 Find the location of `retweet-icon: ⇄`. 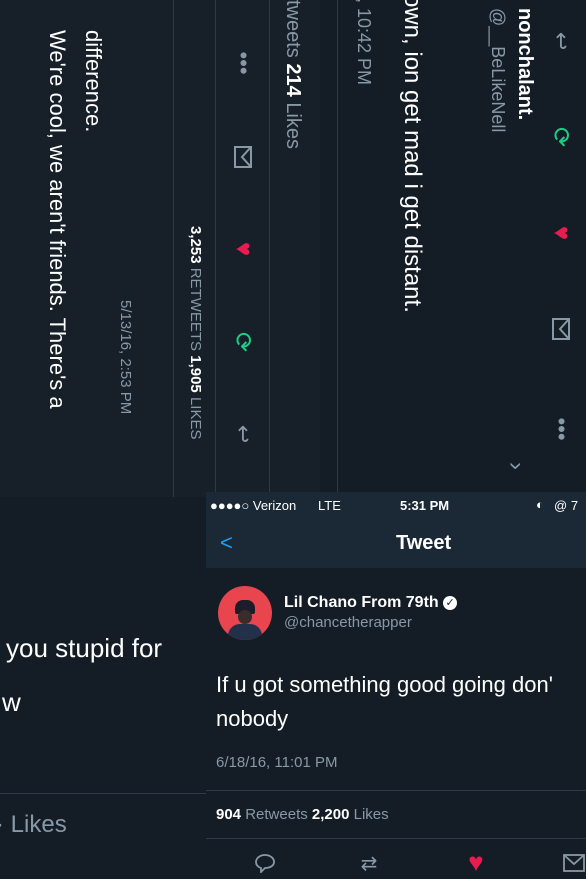

retweet-icon: ⇄ is located at coordinates (369, 863).